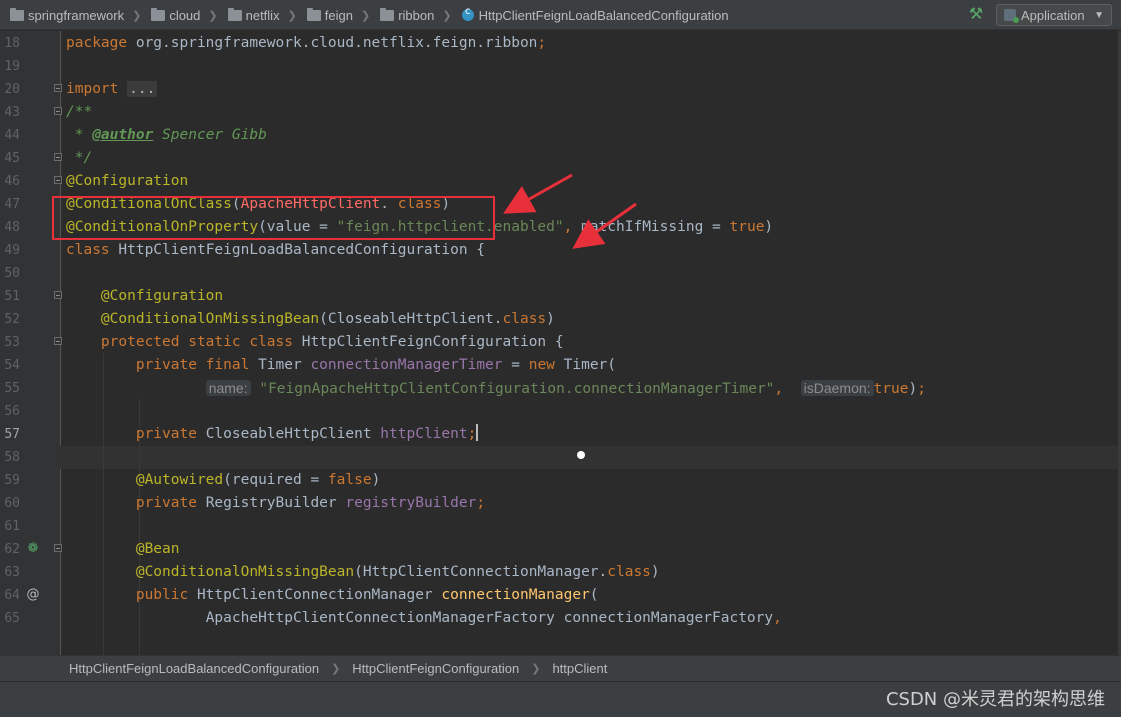  What do you see at coordinates (995, 699) in the screenshot?
I see `watermark: CSDN @米灵君的架构思维` at bounding box center [995, 699].